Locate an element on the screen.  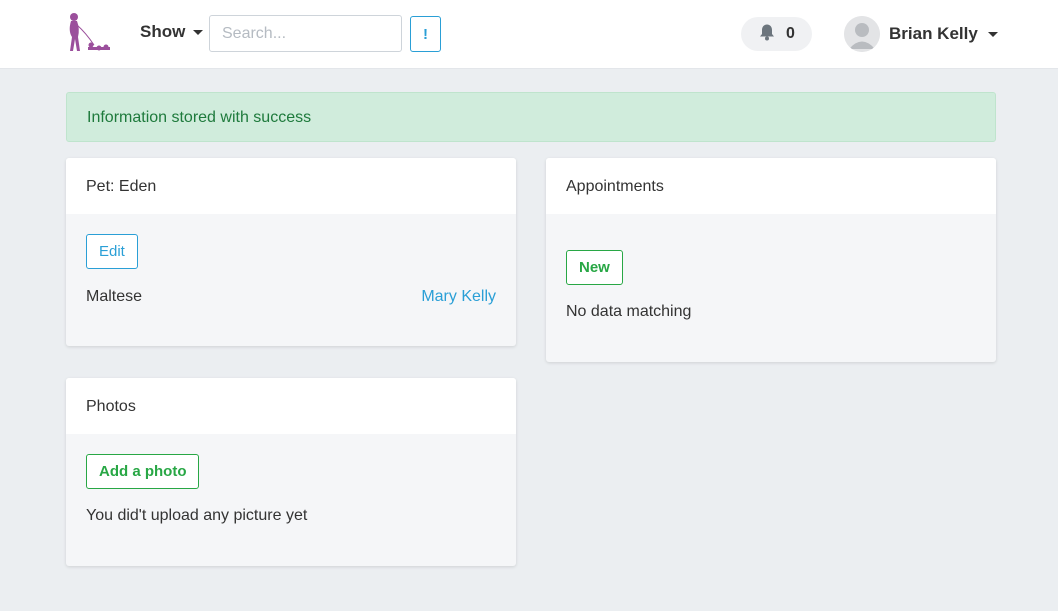
notifications-button: 0 is located at coordinates (776, 34).